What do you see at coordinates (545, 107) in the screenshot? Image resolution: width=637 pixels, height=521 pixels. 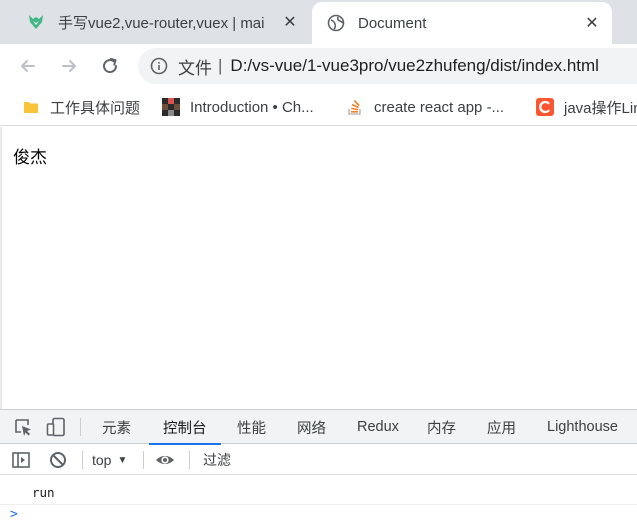 I see `csdn-icon` at bounding box center [545, 107].